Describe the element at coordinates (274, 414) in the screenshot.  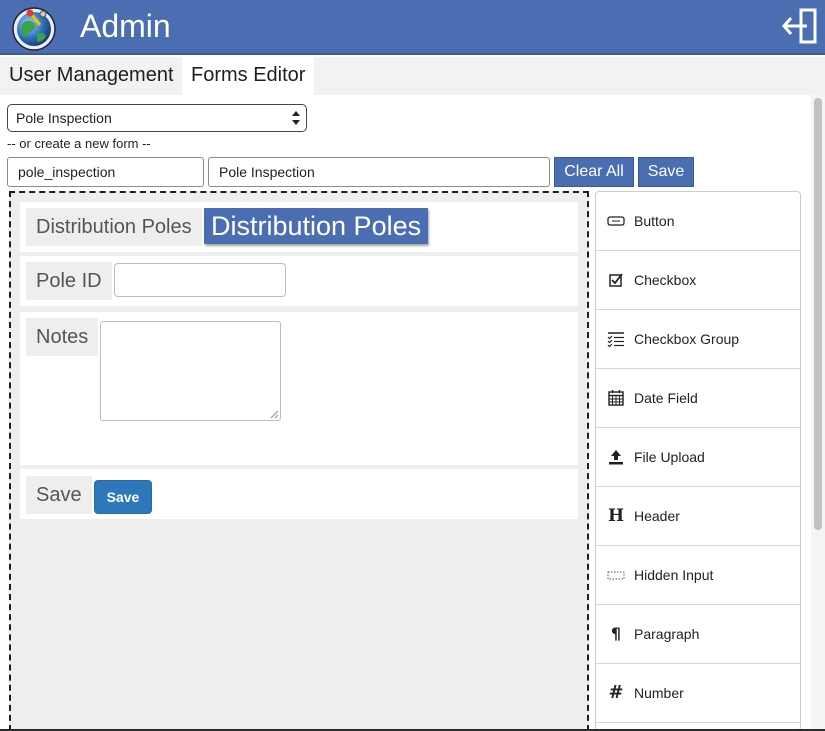
I see `resize-grip-icon` at that location.